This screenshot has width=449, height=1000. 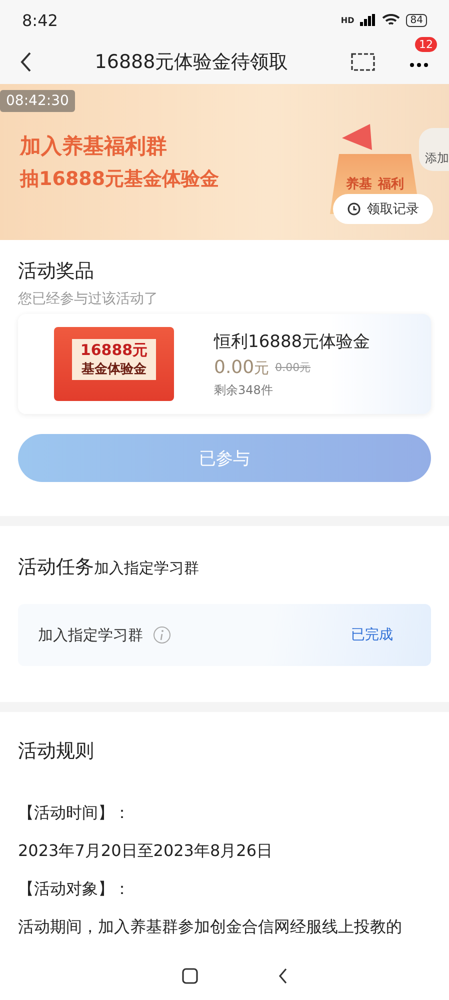 What do you see at coordinates (190, 976) in the screenshot?
I see `home-icon` at bounding box center [190, 976].